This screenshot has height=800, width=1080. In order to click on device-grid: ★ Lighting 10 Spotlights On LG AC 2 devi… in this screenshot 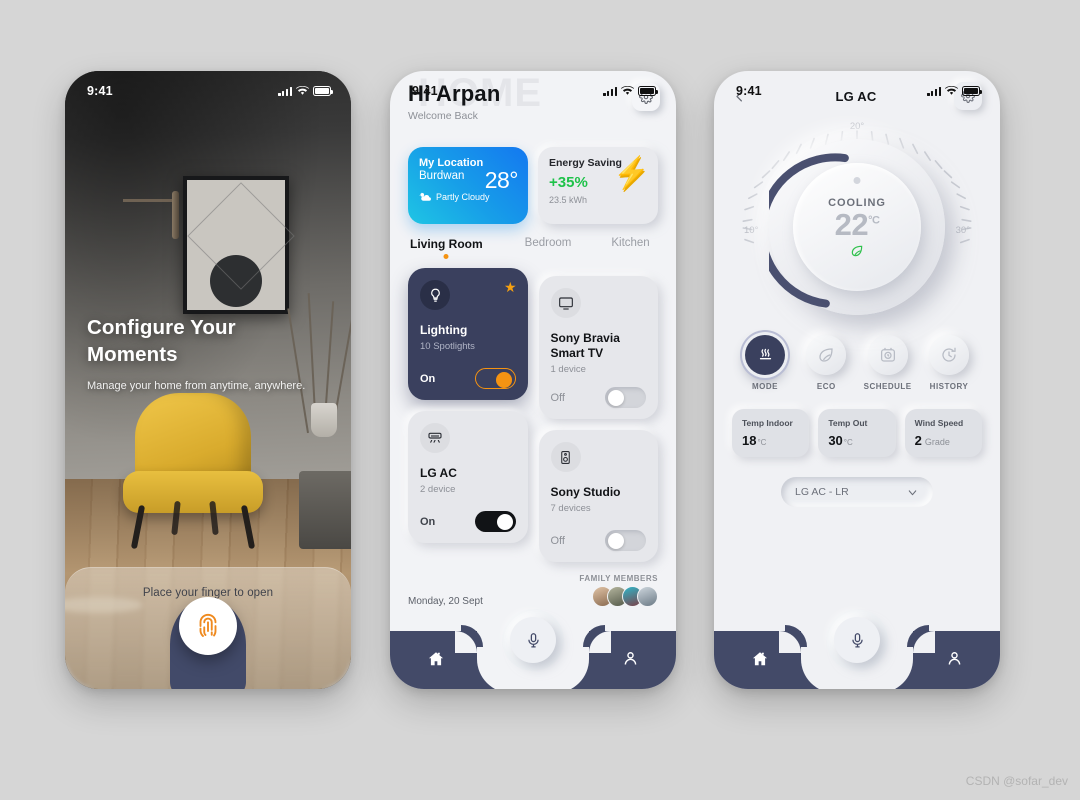, I will do `click(533, 415)`.